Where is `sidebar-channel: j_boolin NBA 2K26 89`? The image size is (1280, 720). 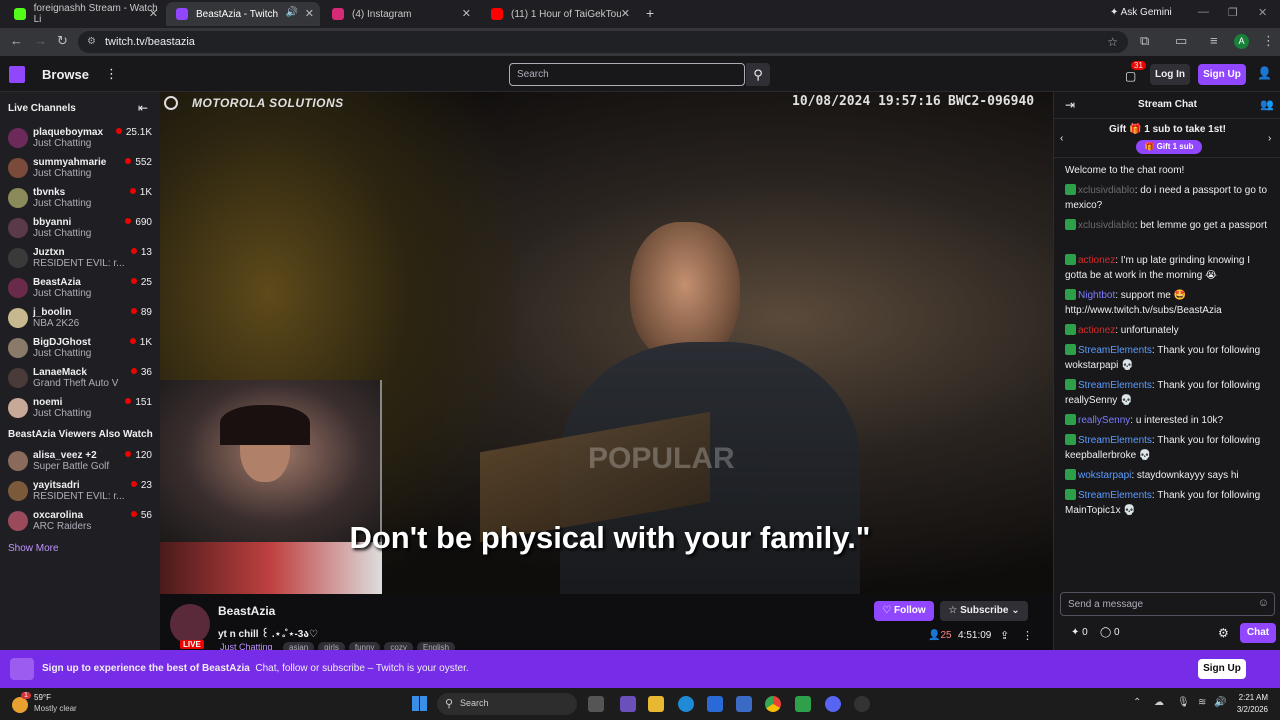
sidebar-channel: j_boolin NBA 2K26 89 is located at coordinates (80, 319).